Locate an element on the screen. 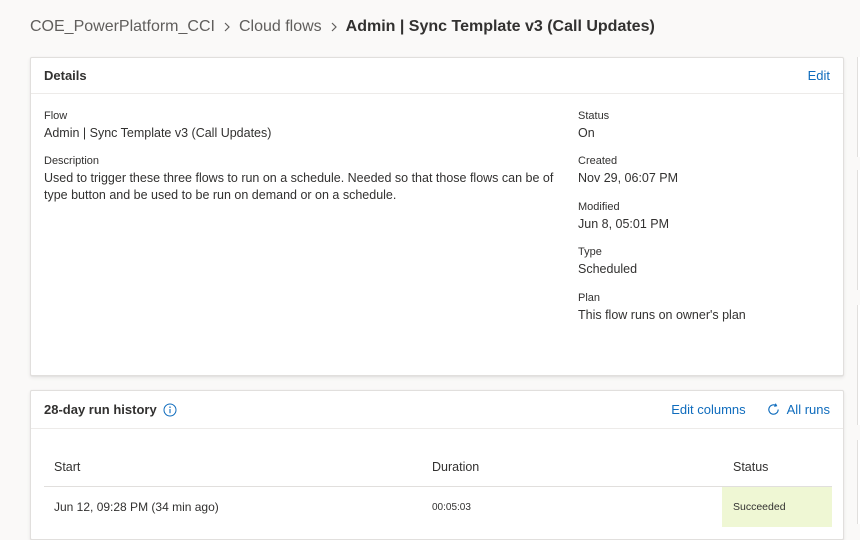 The height and width of the screenshot is (540, 860). run-history-actions: Edit columns All runs is located at coordinates (750, 409).